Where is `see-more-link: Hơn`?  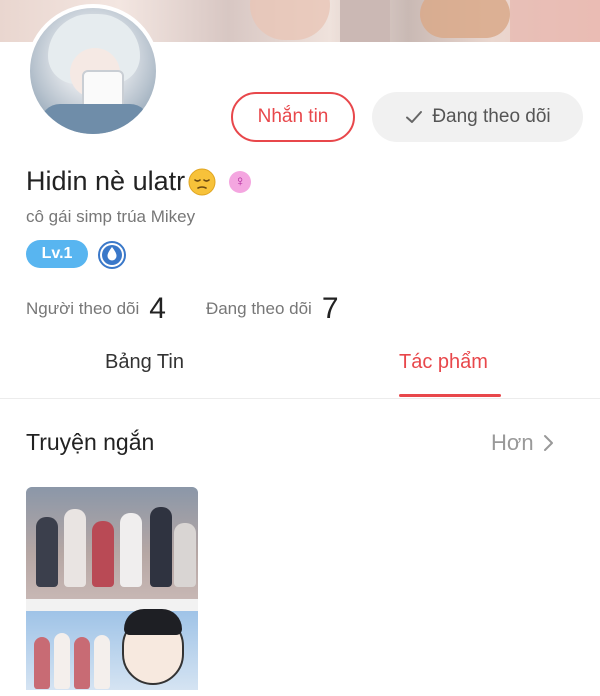 see-more-link: Hơn is located at coordinates (523, 443).